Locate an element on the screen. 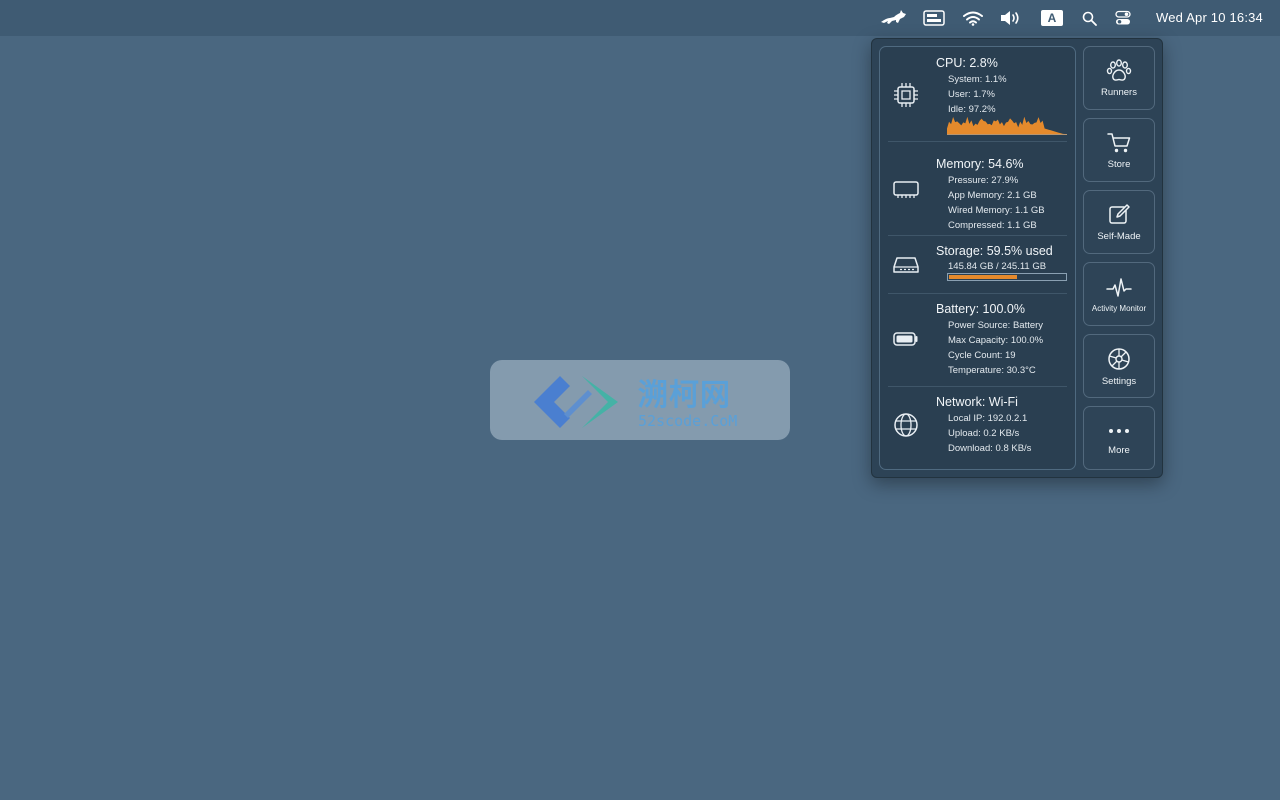 This screenshot has width=1280, height=800. memory-icon is located at coordinates (906, 189).